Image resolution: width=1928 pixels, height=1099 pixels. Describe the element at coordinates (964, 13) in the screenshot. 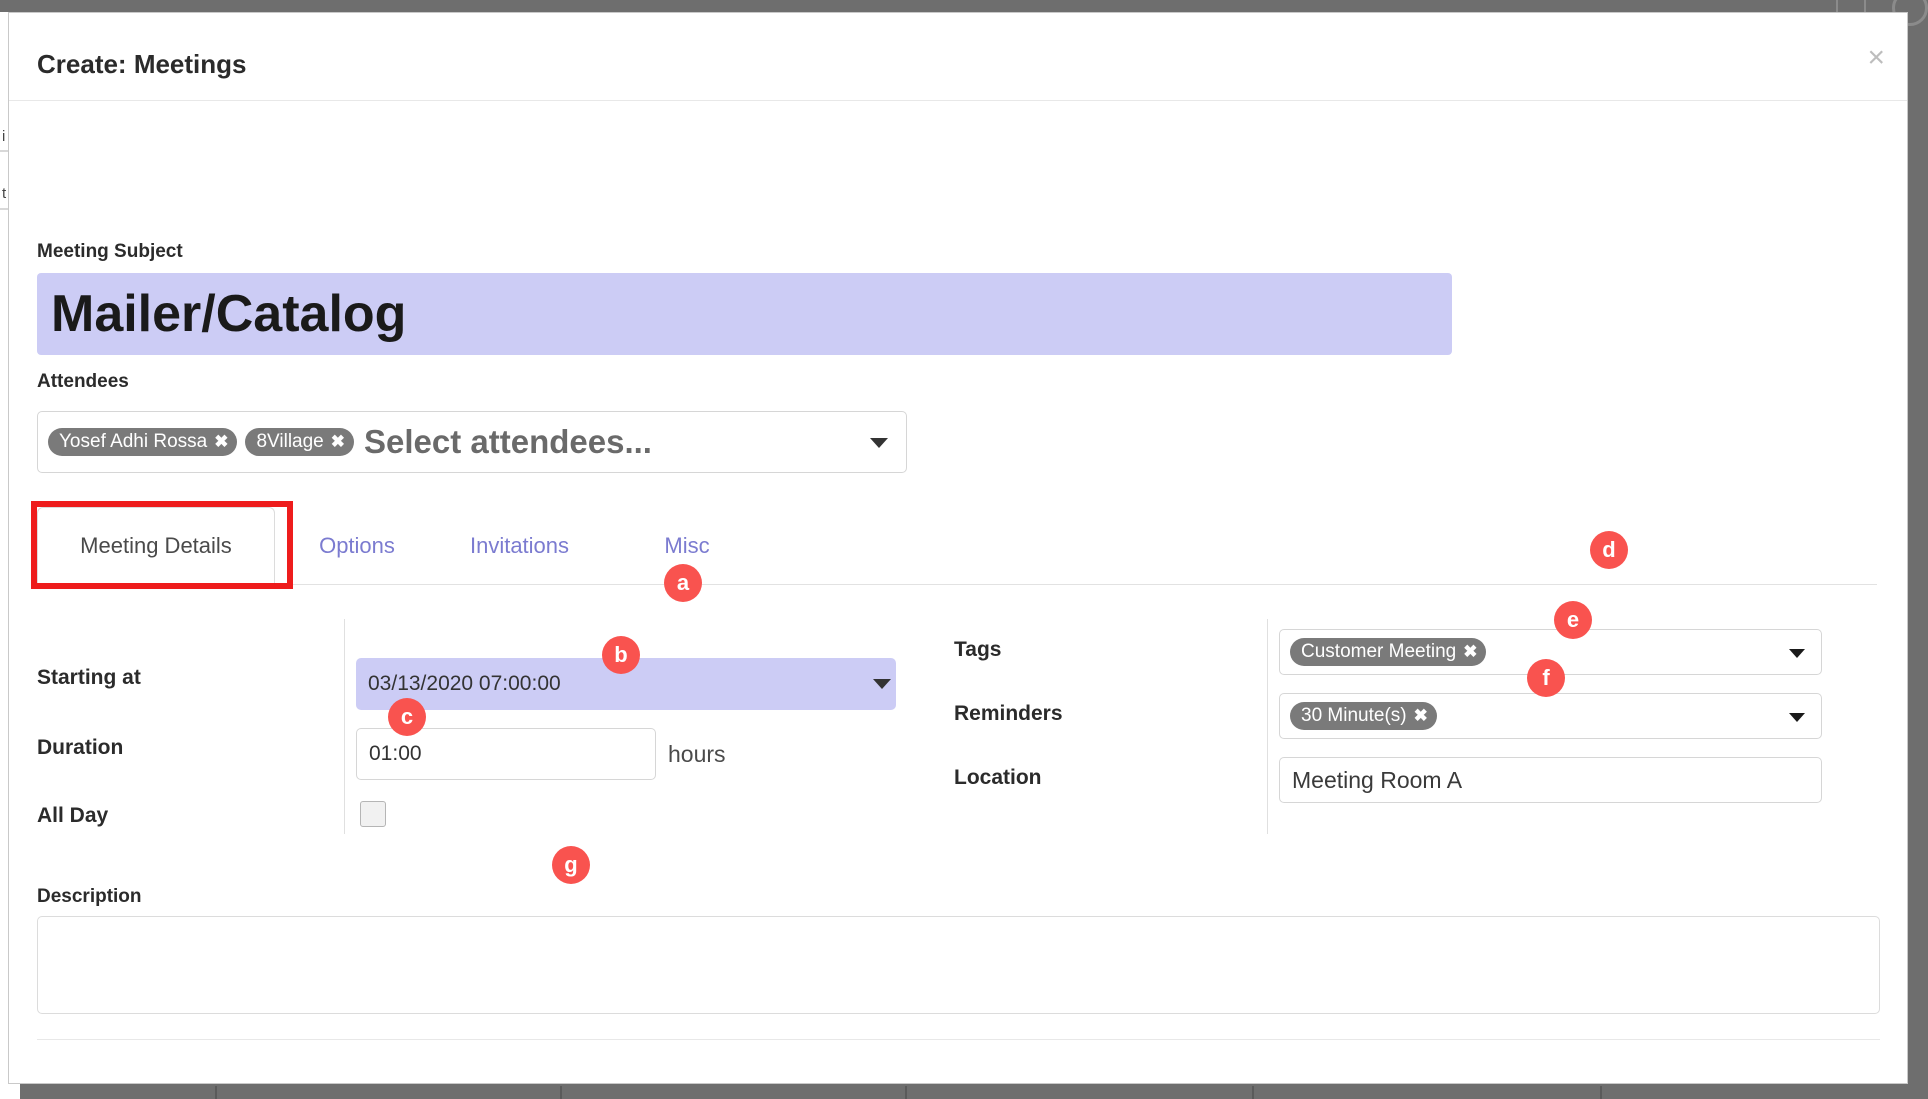

I see `background-top-bar` at that location.